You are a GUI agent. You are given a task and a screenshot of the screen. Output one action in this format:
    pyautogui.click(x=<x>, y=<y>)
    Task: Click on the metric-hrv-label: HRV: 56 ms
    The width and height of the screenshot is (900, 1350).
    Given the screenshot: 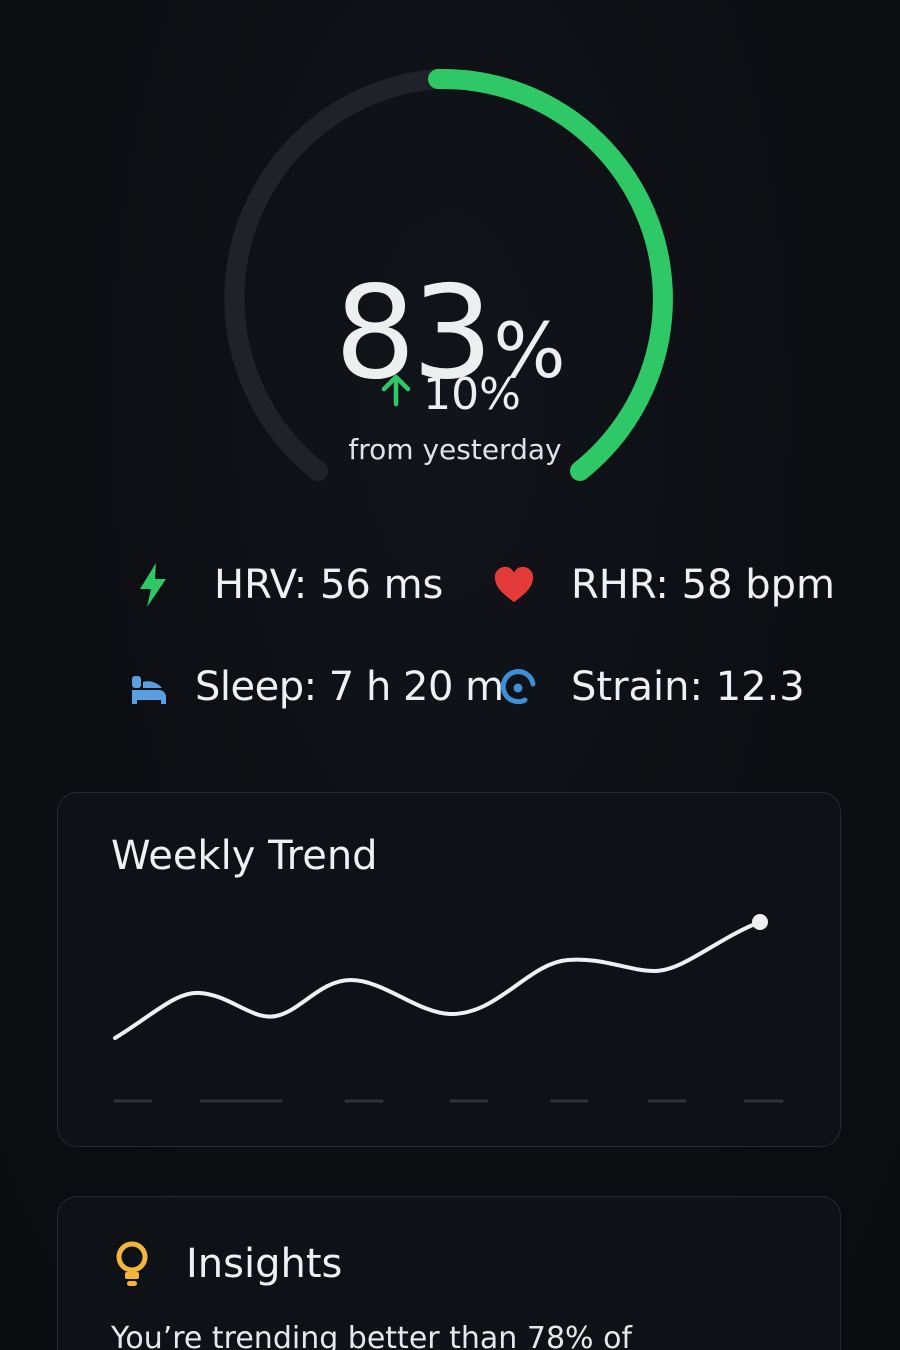 What is the action you would take?
    pyautogui.click(x=329, y=585)
    